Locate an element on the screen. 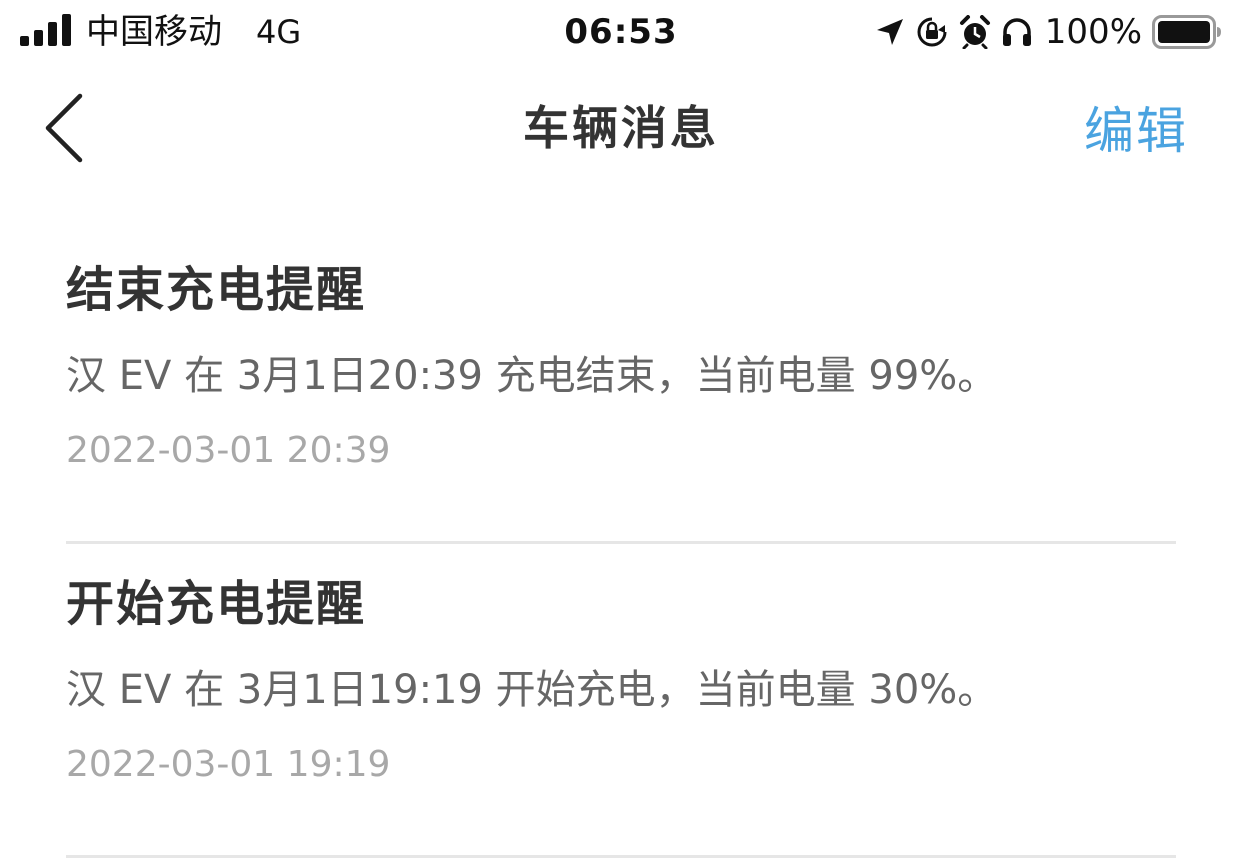 The height and width of the screenshot is (858, 1242). message-time: 2022-03-01 20:39 is located at coordinates (228, 450).